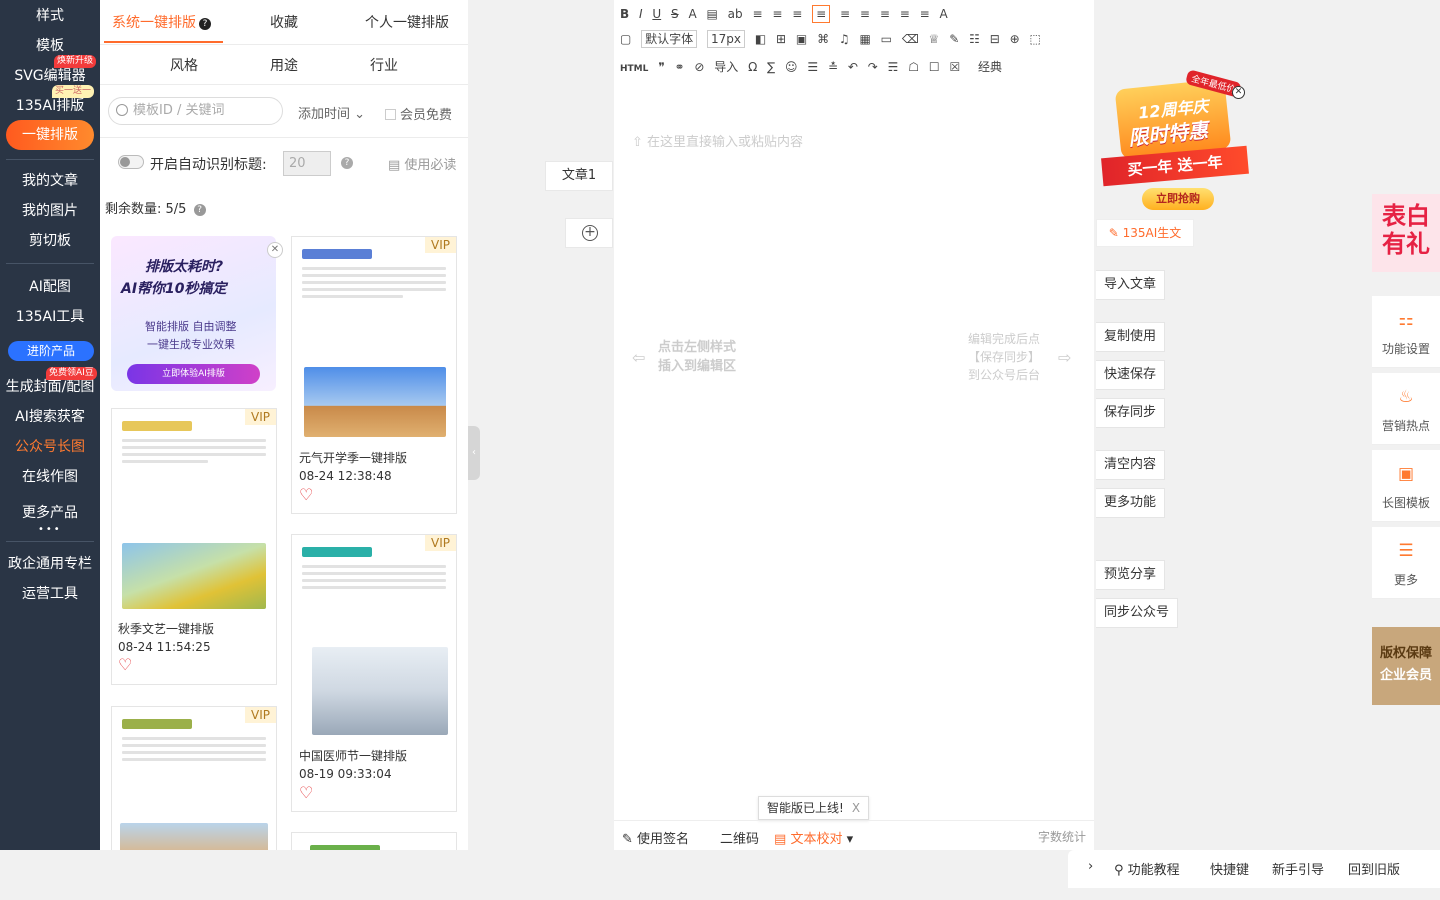 This screenshot has height=900, width=1440. I want to click on sync-wechat-button: 同步公众号, so click(1137, 613).